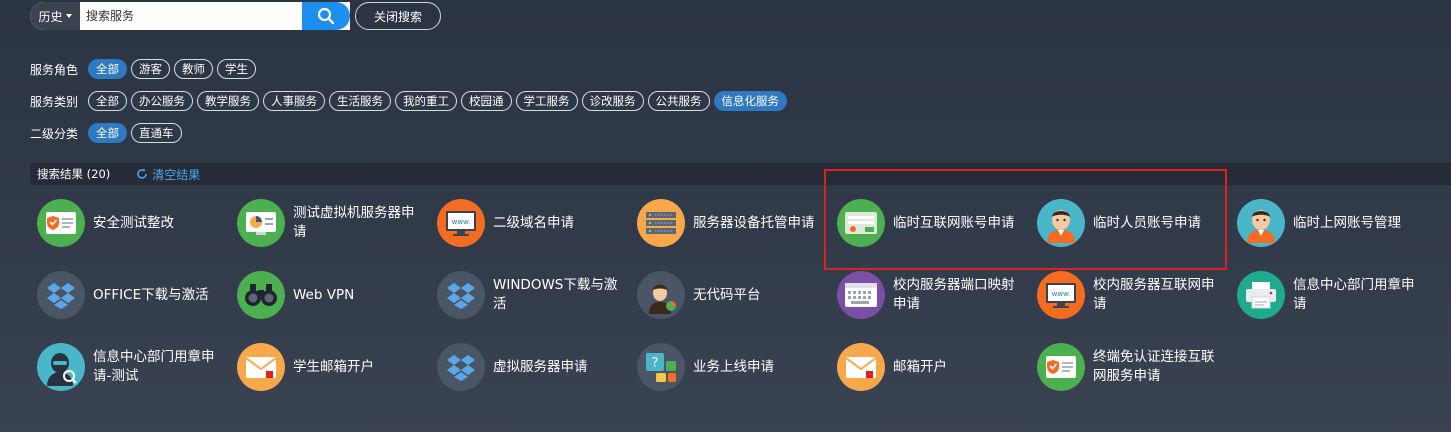  I want to click on service-item: OFFICE下载与激活, so click(134, 295).